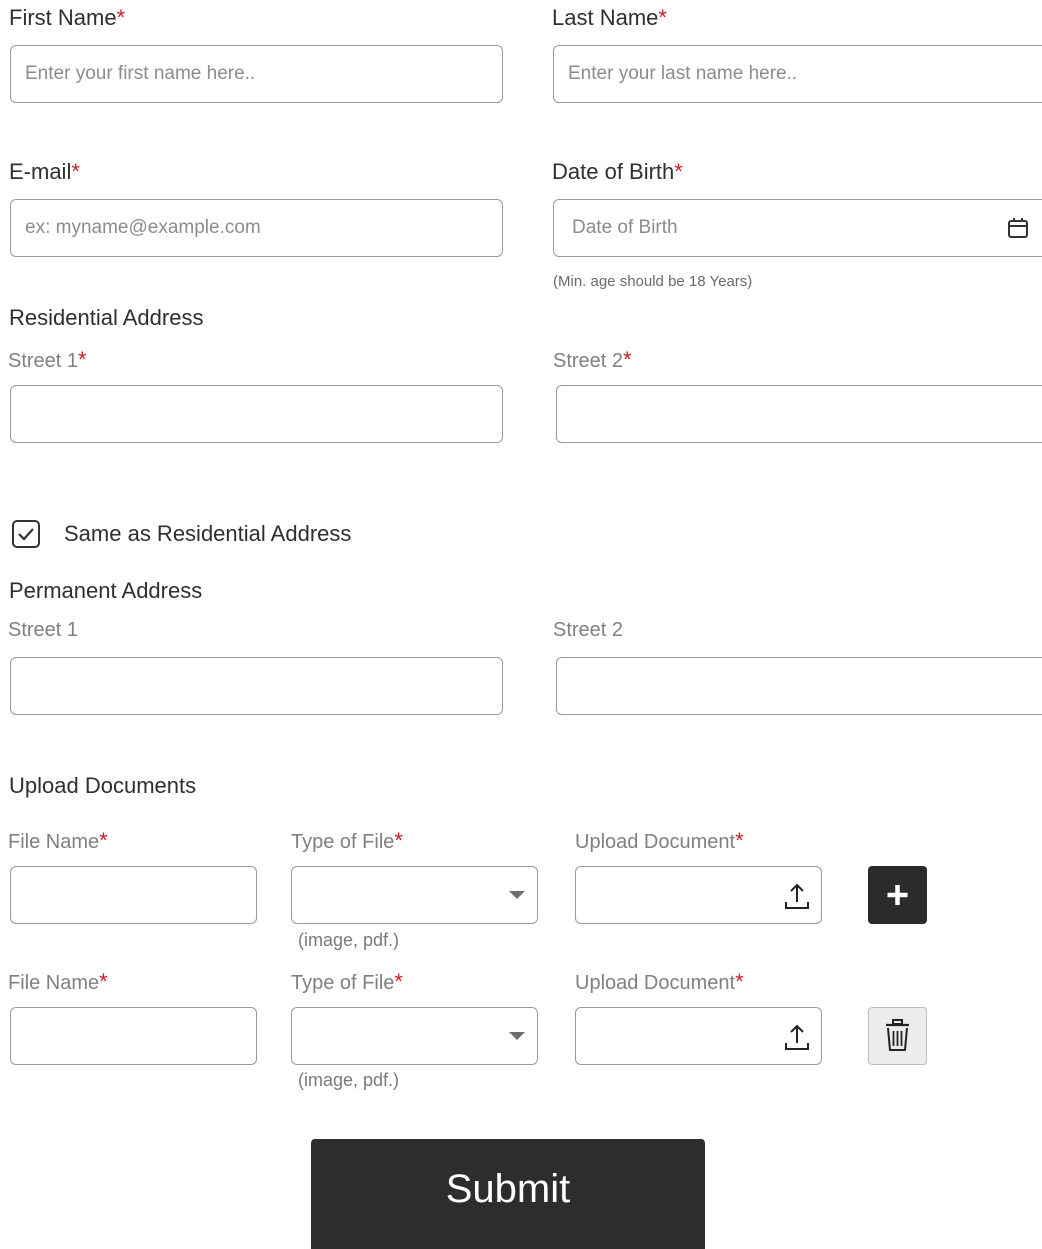 The image size is (1042, 1249). What do you see at coordinates (1018, 228) in the screenshot?
I see `calendar-icon` at bounding box center [1018, 228].